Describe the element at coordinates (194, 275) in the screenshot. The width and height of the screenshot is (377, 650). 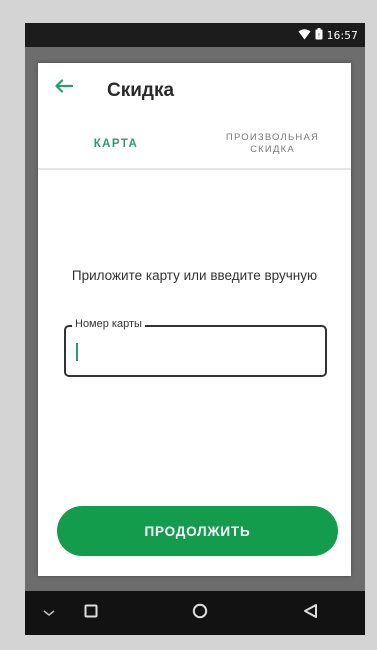
I see `card-prompt: Приложите карту или введите вручную` at that location.